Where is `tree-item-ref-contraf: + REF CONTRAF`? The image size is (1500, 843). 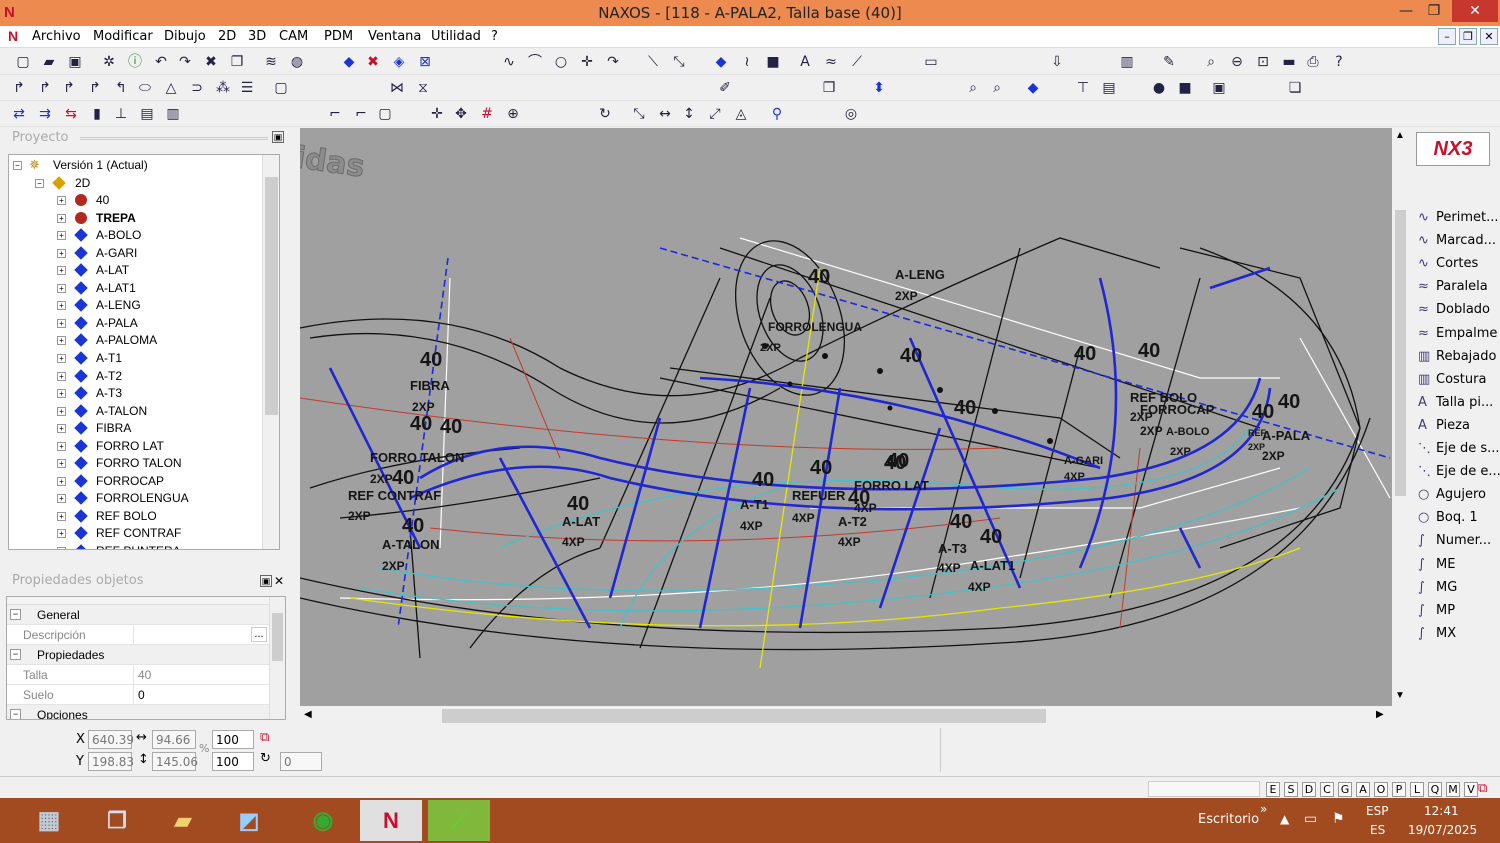 tree-item-ref-contraf: + REF CONTRAF is located at coordinates (136, 533).